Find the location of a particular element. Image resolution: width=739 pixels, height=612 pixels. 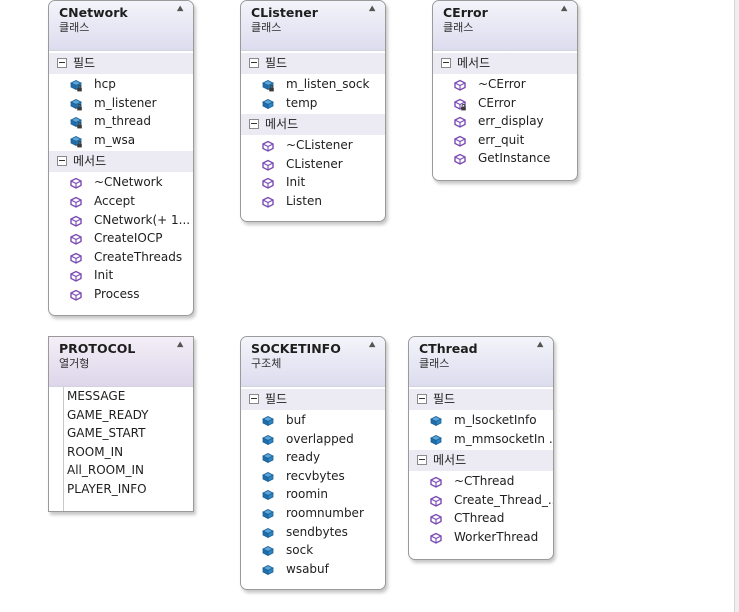

field-name: recvbytes is located at coordinates (315, 475).